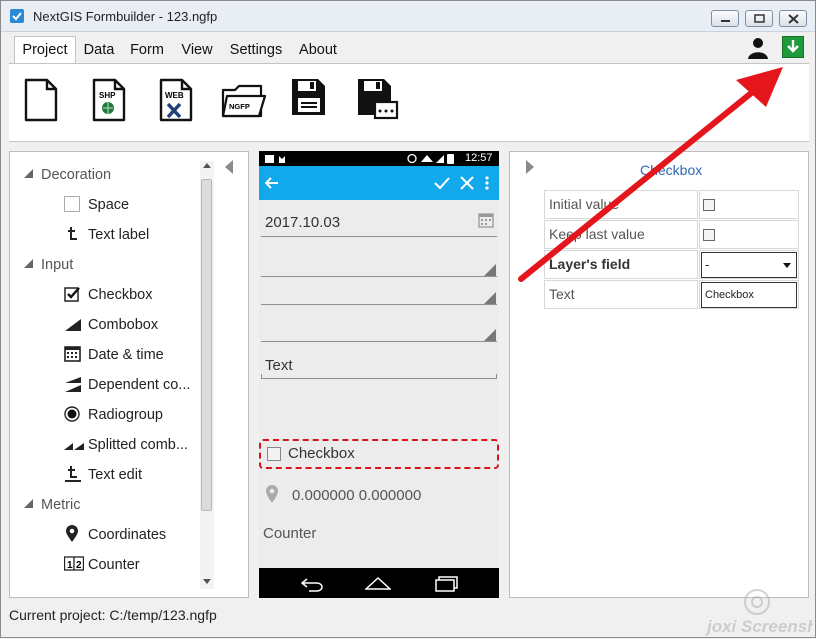  Describe the element at coordinates (74, 444) in the screenshot. I see `splitted-combobox-icon` at that location.